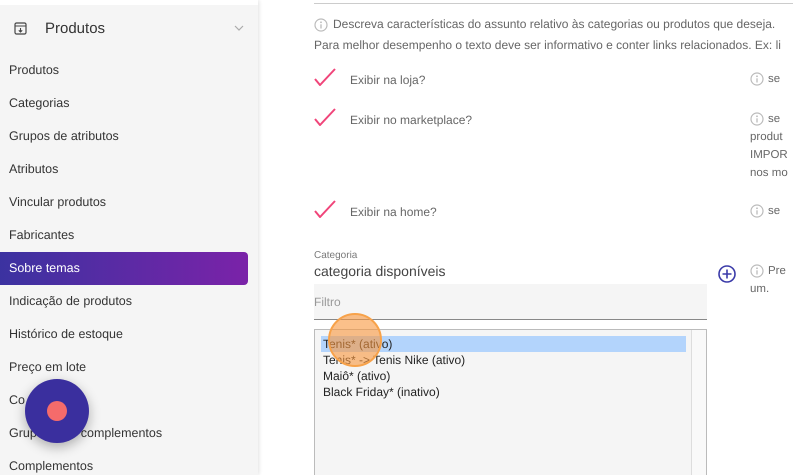 This screenshot has width=793, height=475. What do you see at coordinates (510, 302) in the screenshot?
I see `filter-field: Filtro` at bounding box center [510, 302].